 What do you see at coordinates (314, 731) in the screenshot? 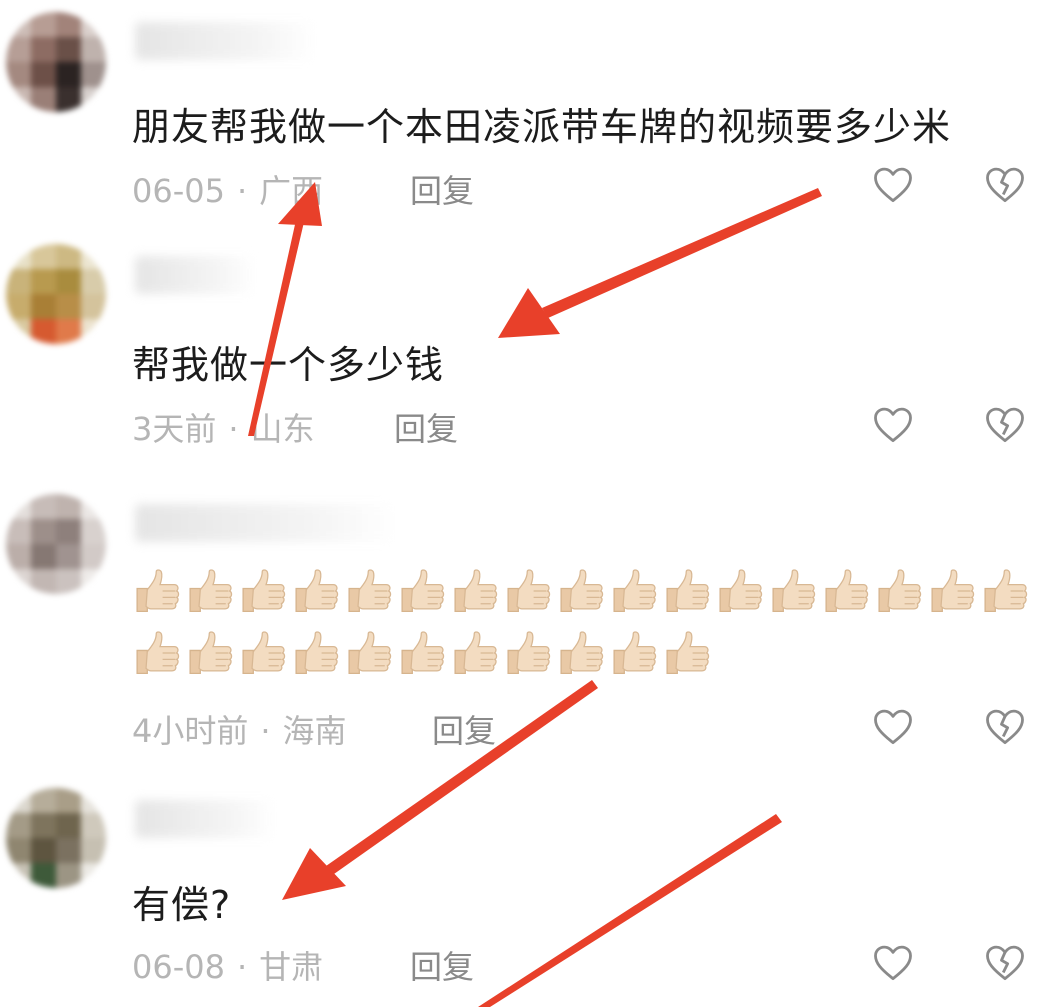
I see `comment-location: 海南` at bounding box center [314, 731].